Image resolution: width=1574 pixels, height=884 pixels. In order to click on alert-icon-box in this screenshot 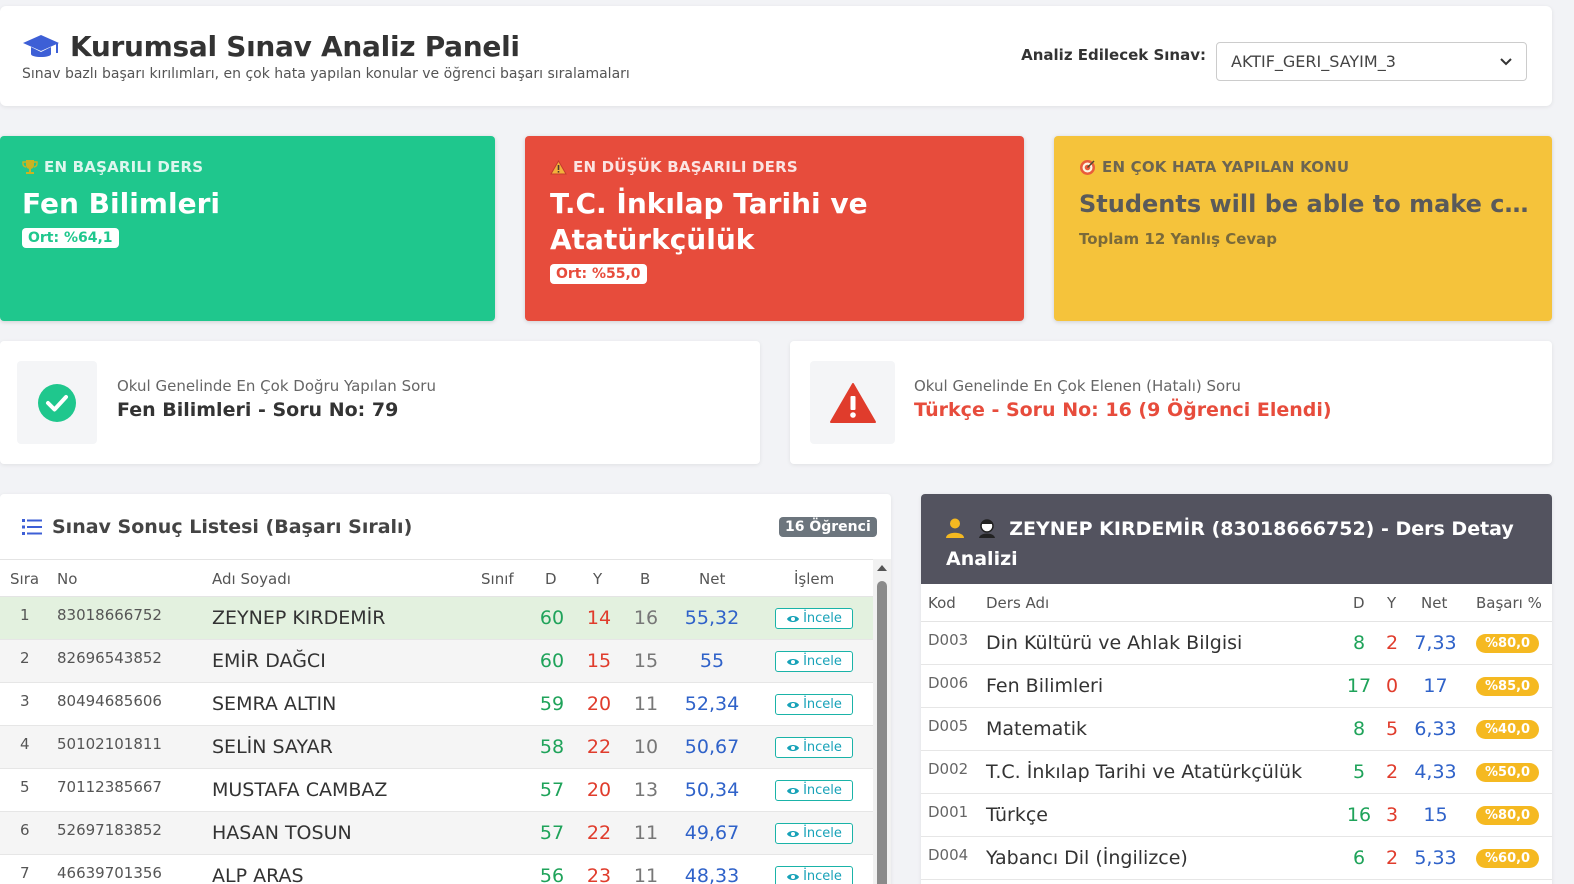, I will do `click(852, 402)`.